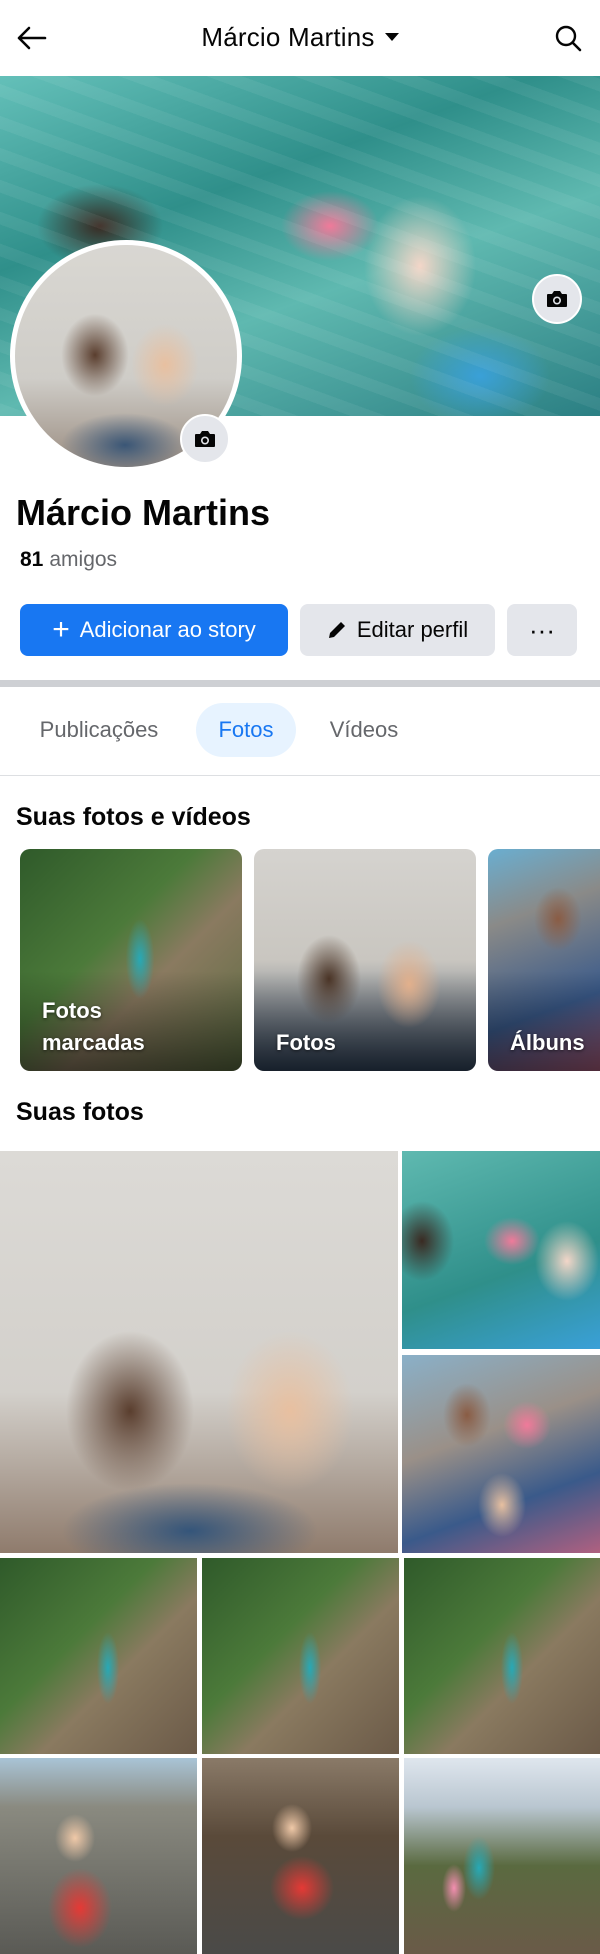 The height and width of the screenshot is (1954, 600). What do you see at coordinates (131, 960) in the screenshot?
I see `tagged-photos-card: Fotos marcadas` at bounding box center [131, 960].